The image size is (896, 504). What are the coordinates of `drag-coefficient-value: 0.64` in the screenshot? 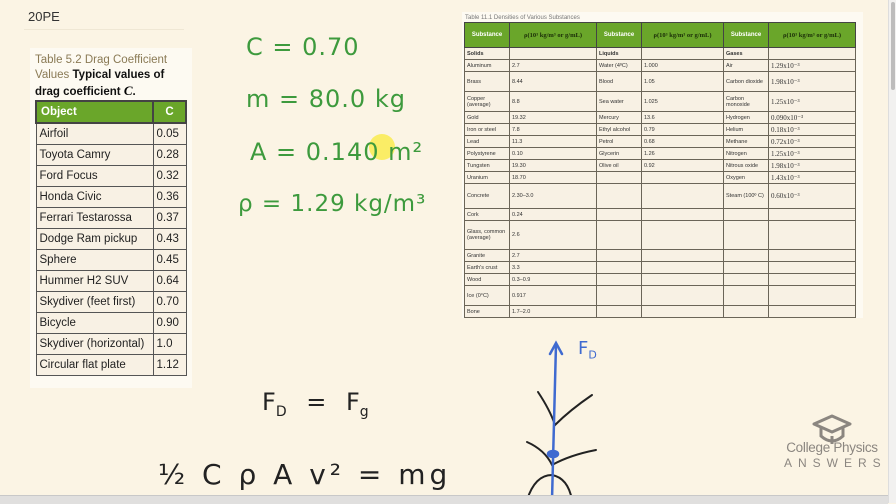 It's located at (169, 281).